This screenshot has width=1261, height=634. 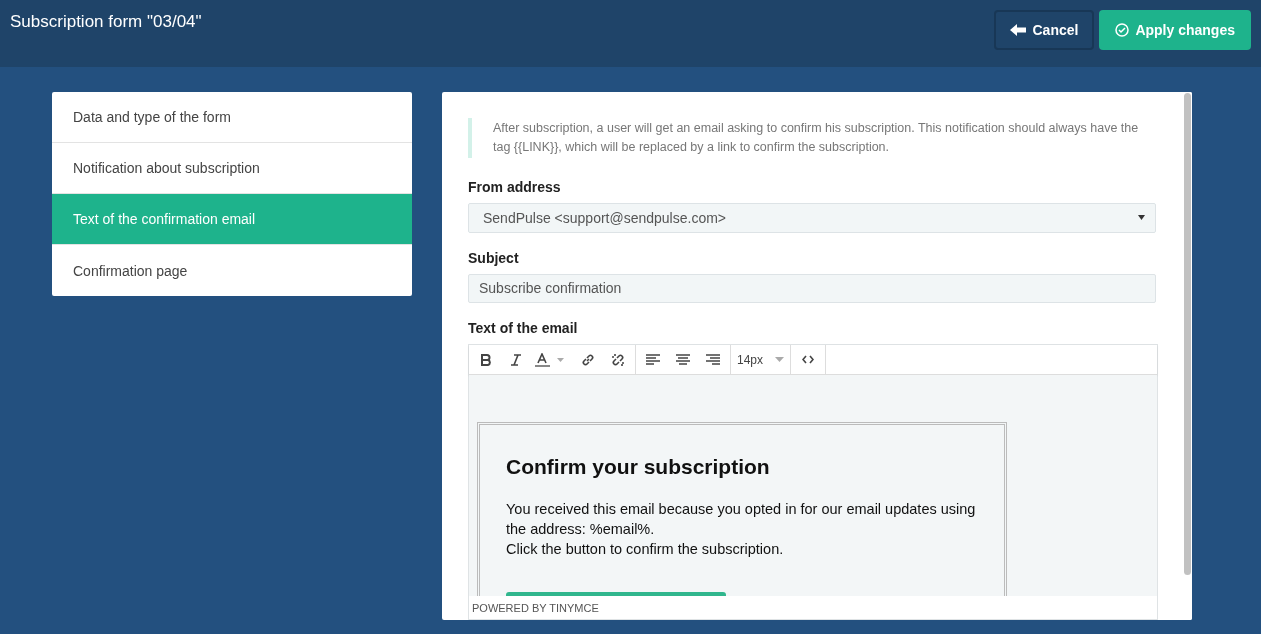 I want to click on from-address-select: SendPulse <support@sendpulse.com>, so click(x=812, y=218).